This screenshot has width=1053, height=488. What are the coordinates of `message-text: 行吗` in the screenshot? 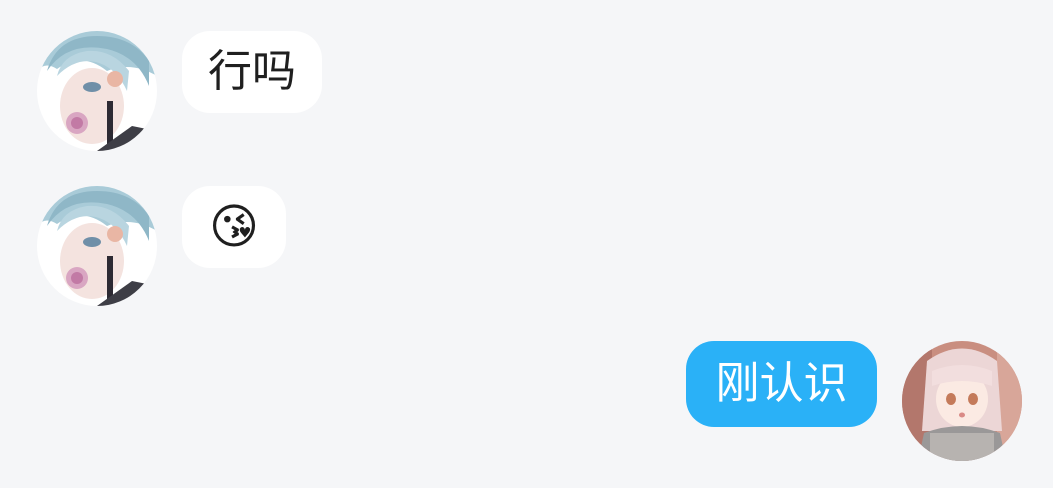 It's located at (252, 71).